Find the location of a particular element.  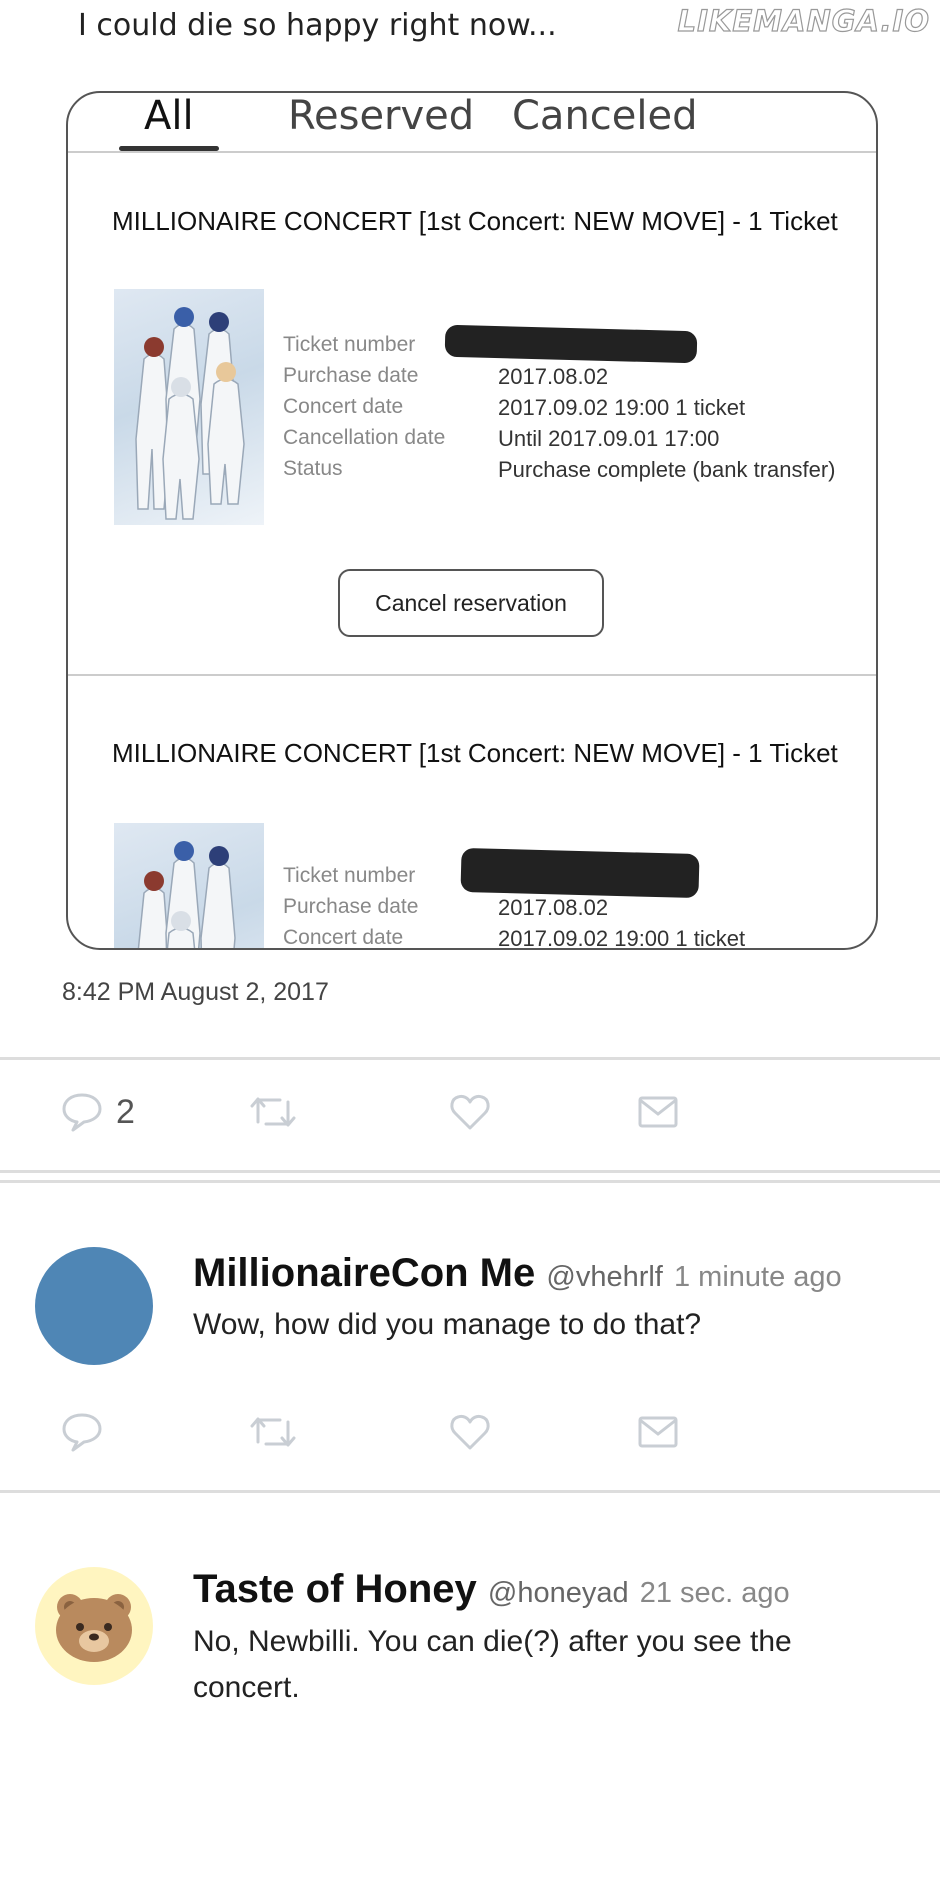

cancellation-date-value: Until 2017.09.01 17:00 is located at coordinates (609, 438).